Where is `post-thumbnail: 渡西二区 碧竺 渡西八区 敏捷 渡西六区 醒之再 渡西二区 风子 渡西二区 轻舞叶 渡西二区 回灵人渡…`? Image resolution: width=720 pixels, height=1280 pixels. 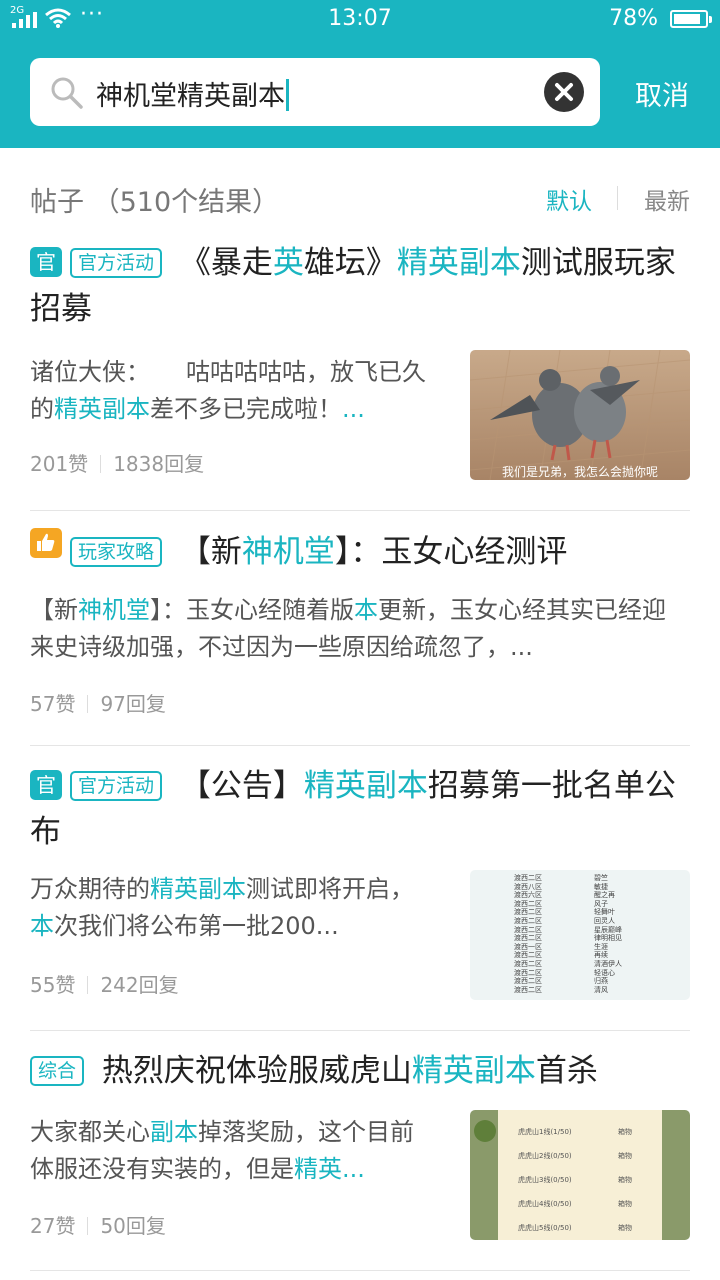 post-thumbnail: 渡西二区 碧竺 渡西八区 敏捷 渡西六区 醒之再 渡西二区 风子 渡西二区 轻舞叶 渡西二区 回灵人渡… is located at coordinates (580, 935).